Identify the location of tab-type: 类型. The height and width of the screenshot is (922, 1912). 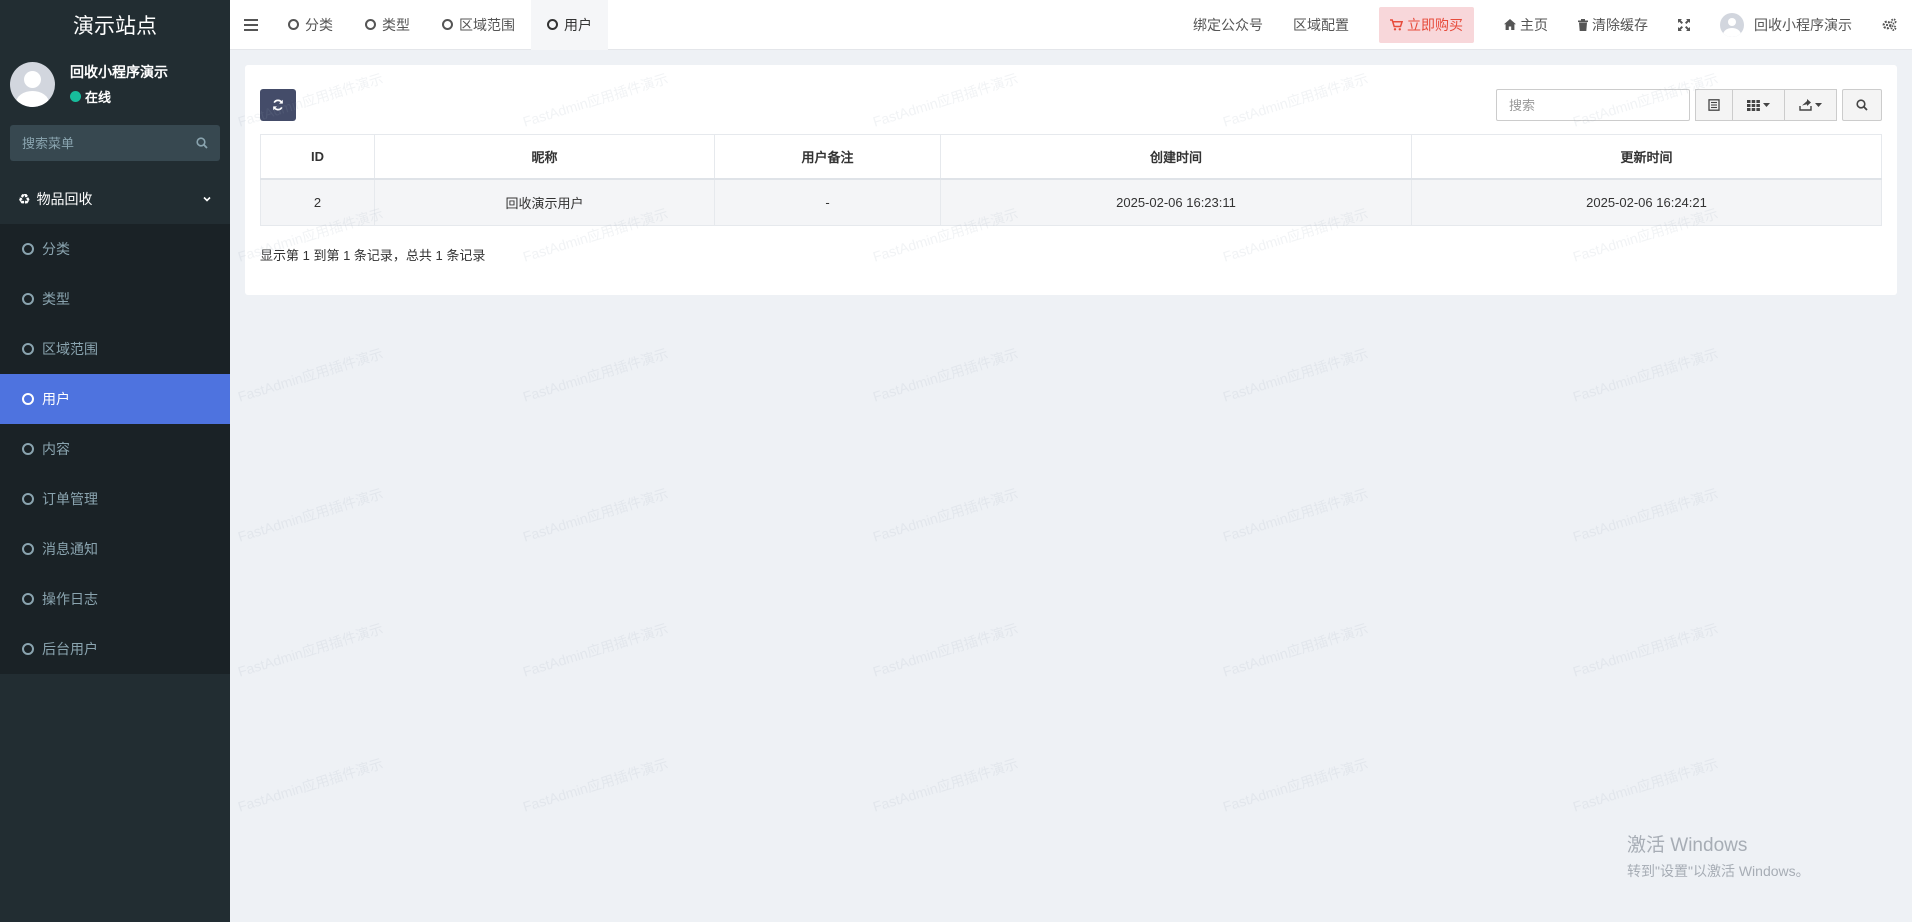
(387, 25).